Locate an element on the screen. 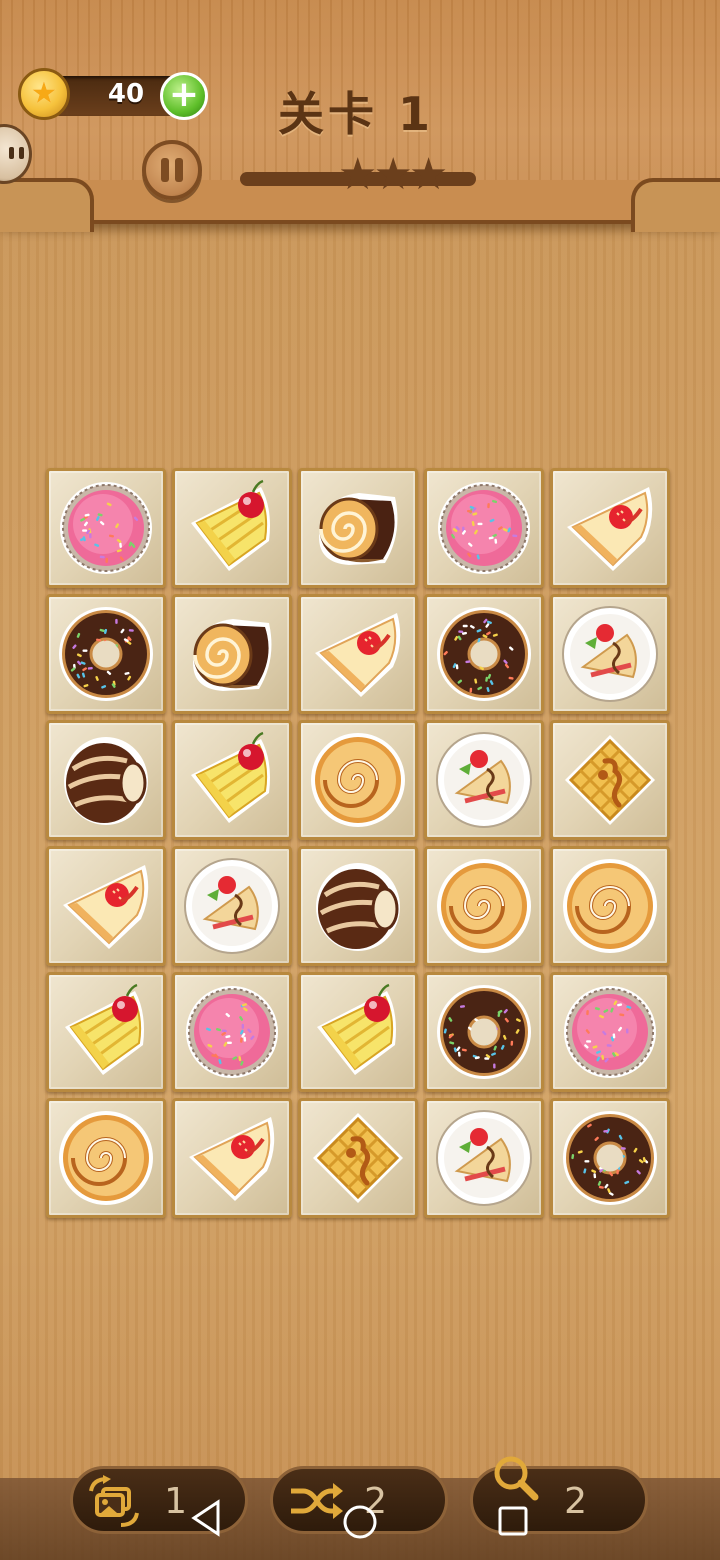 The image size is (720, 1560). nav-recents-icon is located at coordinates (514, 1522).